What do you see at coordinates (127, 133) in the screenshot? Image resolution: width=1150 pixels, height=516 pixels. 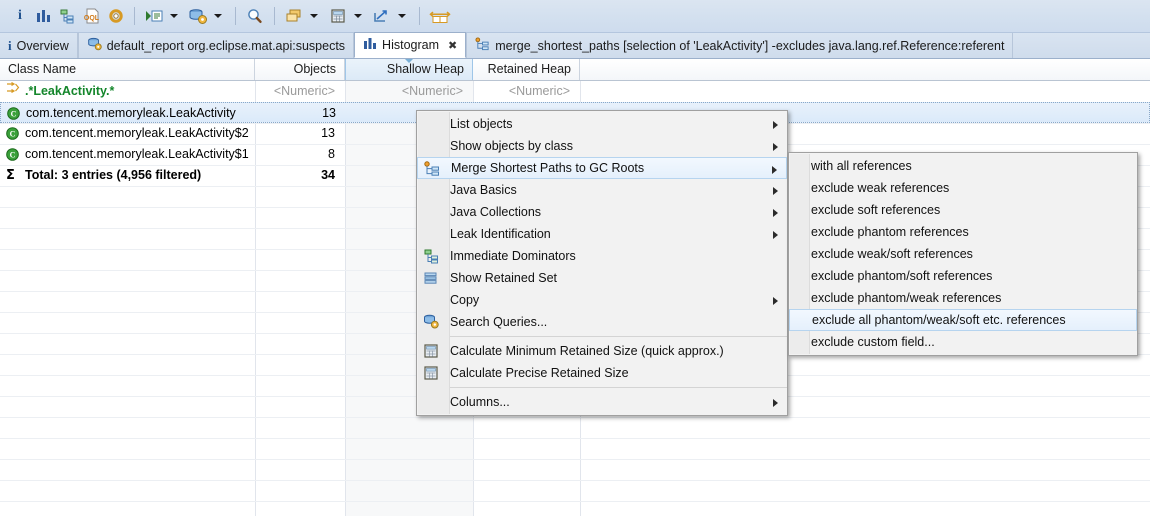 I see `row-class-name-cell: Ccom.tencent.memoryleak.LeakActivity$2` at bounding box center [127, 133].